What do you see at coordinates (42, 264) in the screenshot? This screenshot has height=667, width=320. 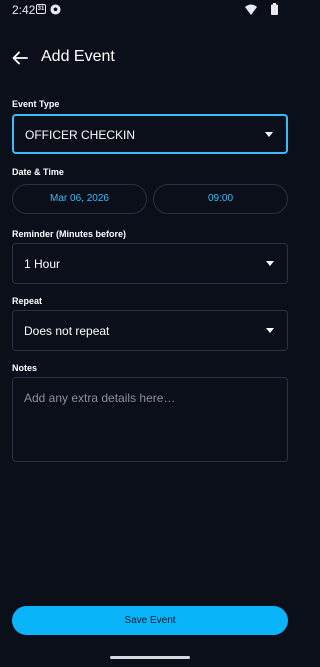 I see `reminder-value: 1 Hour` at bounding box center [42, 264].